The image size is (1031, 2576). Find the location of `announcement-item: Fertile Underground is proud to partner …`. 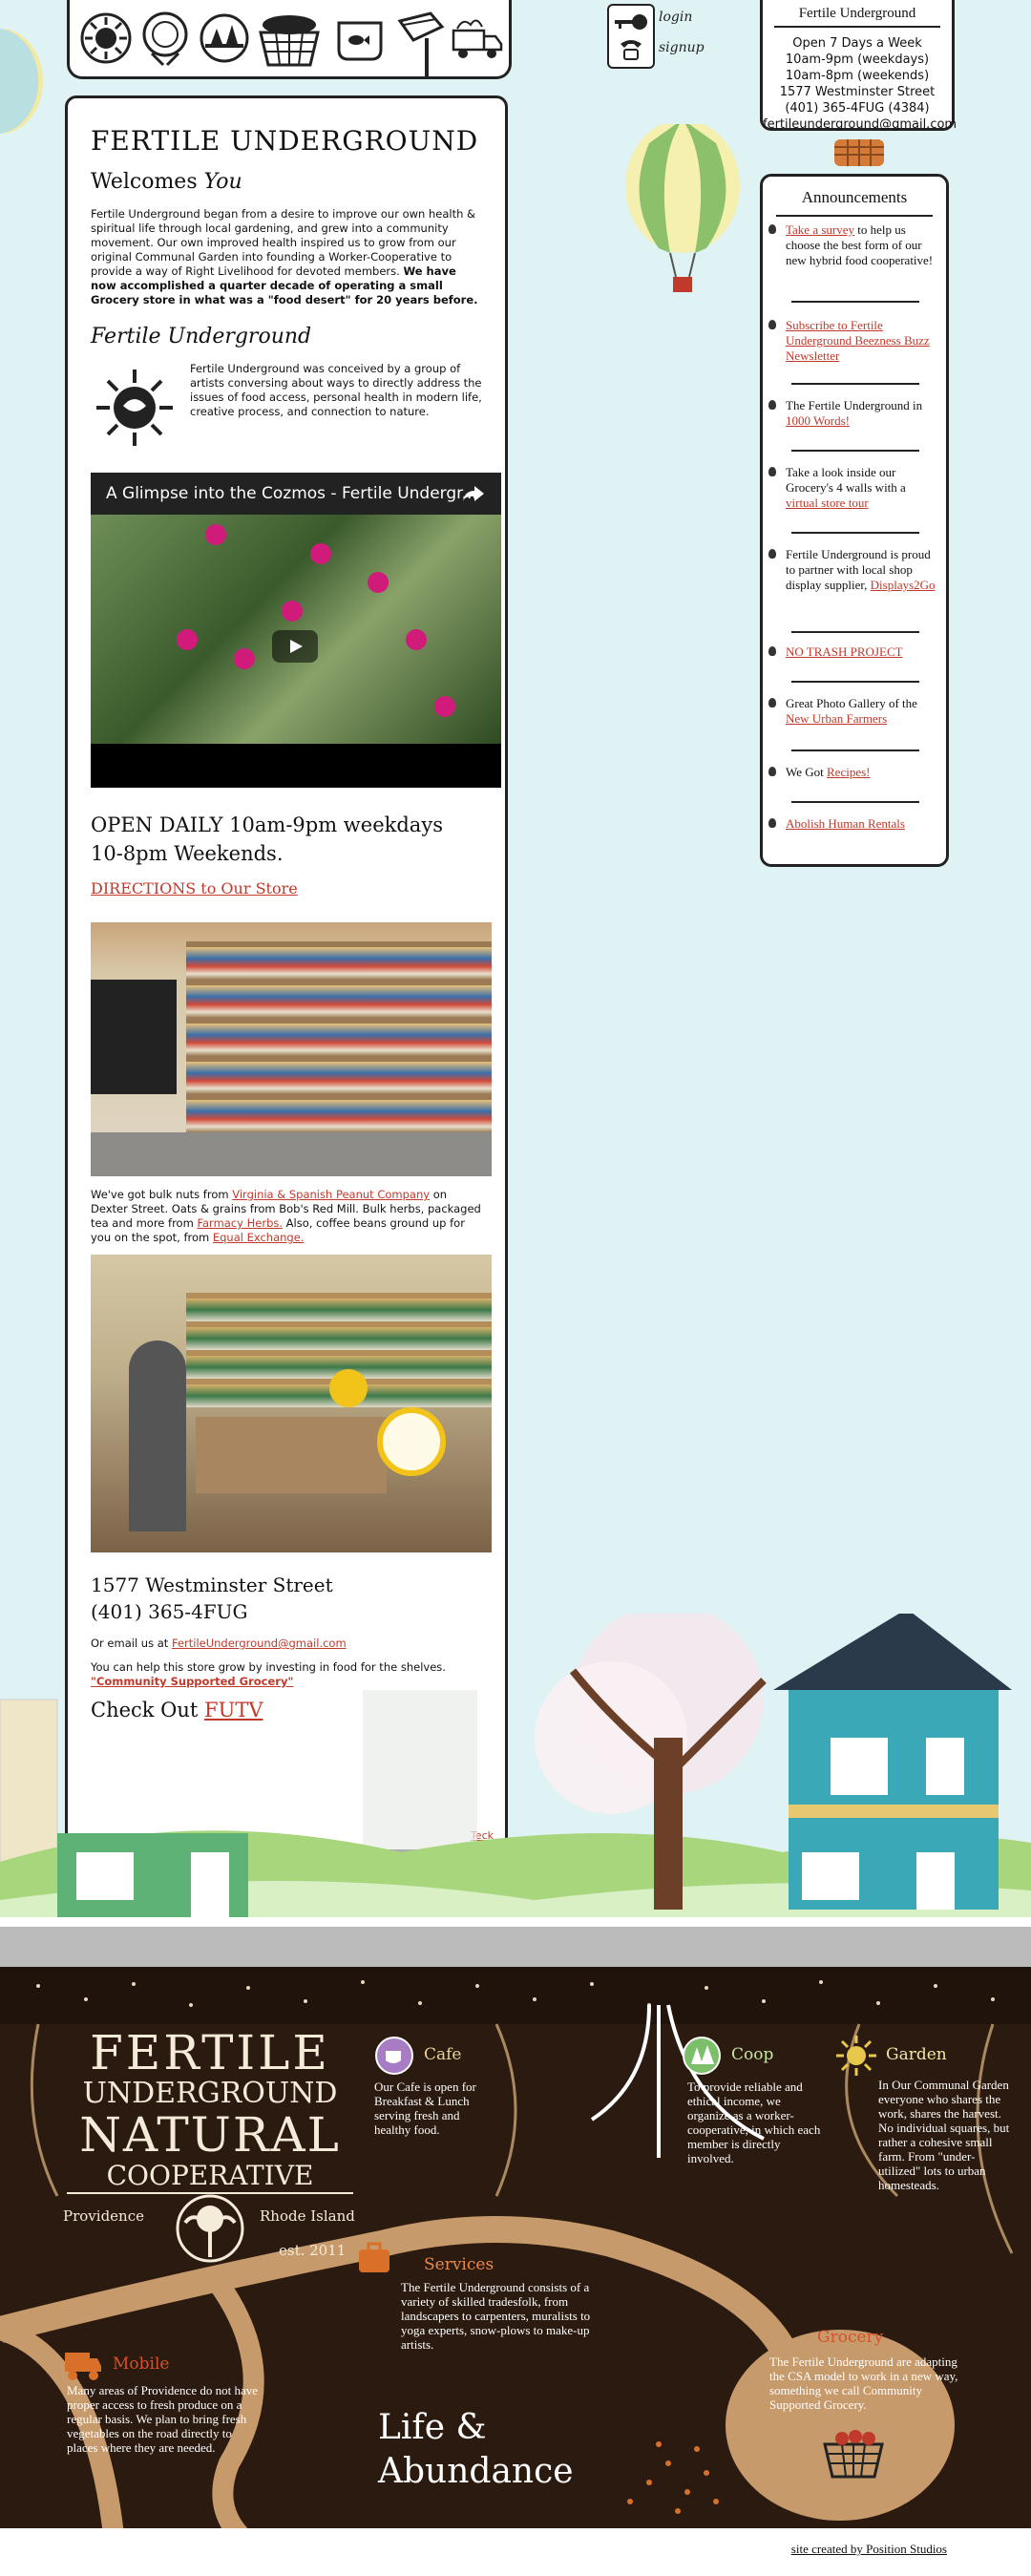

announcement-item: Fertile Underground is proud to partner … is located at coordinates (853, 570).